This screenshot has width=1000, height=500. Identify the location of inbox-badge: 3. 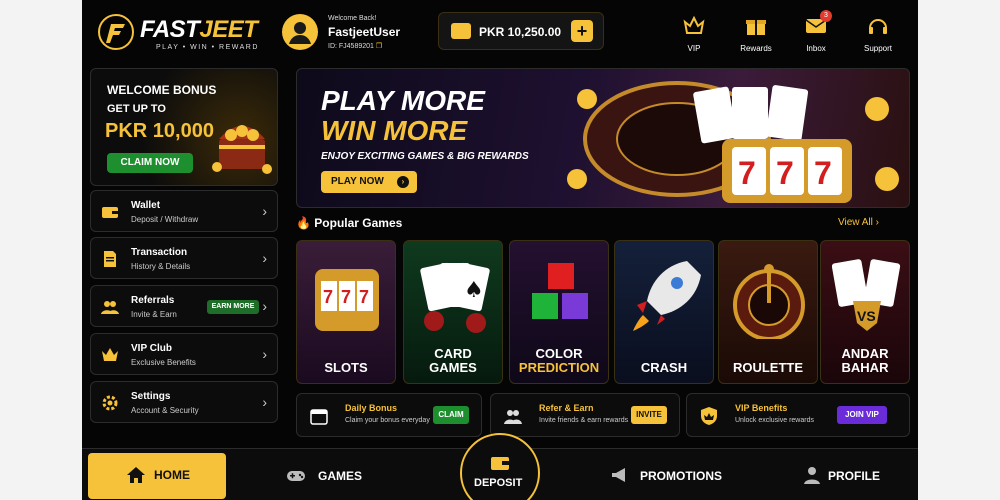
(826, 16).